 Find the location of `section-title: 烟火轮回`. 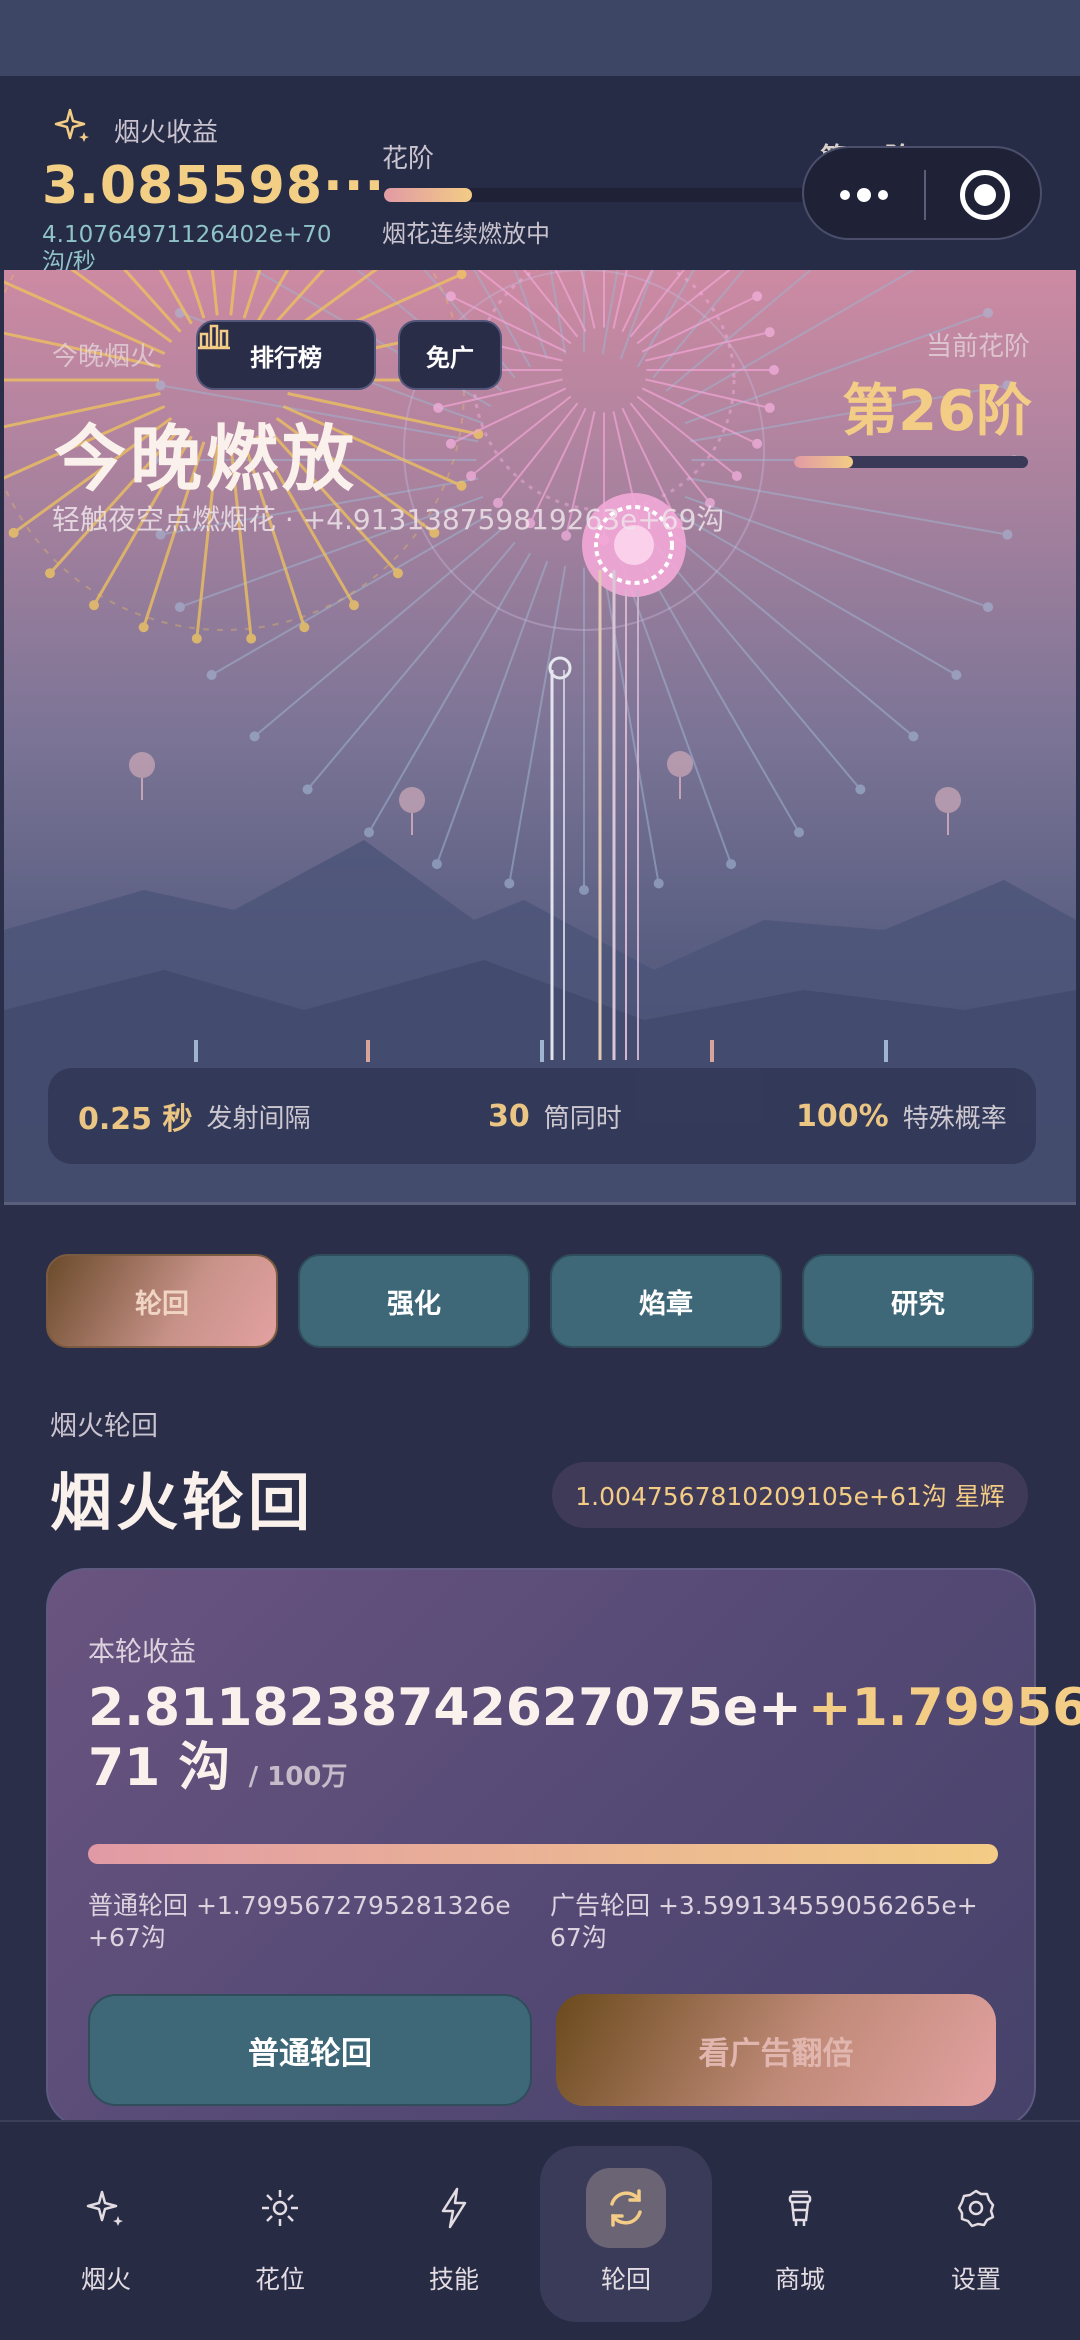

section-title: 烟火轮回 is located at coordinates (182, 1502).